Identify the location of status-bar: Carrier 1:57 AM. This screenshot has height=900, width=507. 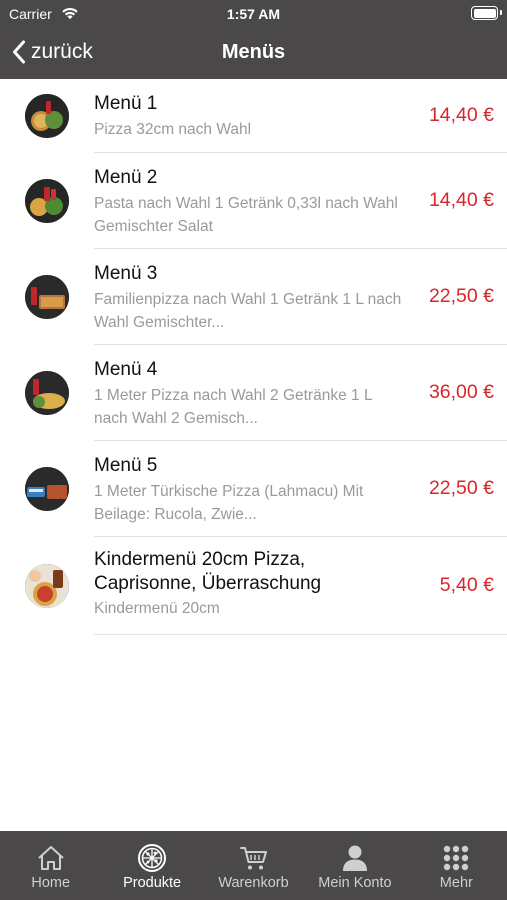
(253, 14).